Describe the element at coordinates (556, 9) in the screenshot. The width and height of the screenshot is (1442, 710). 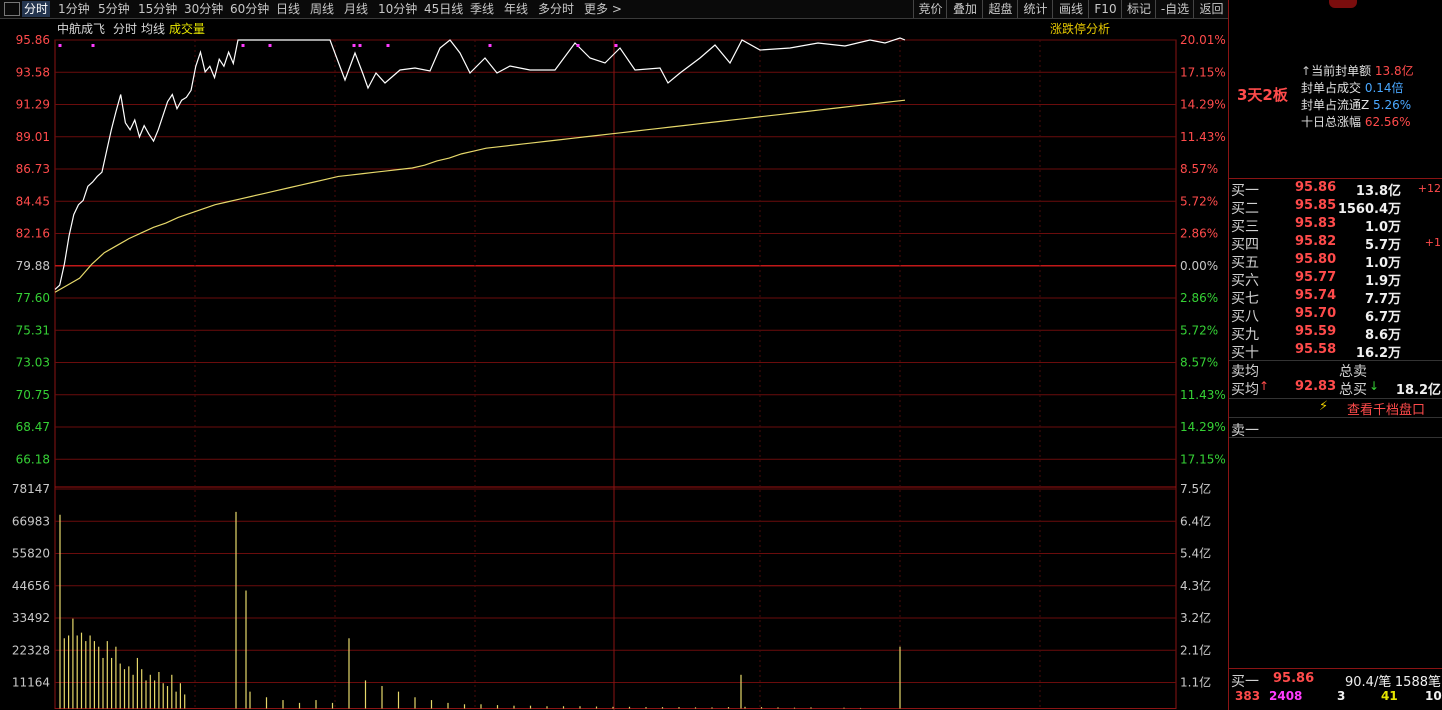
I see `tab-13: 多分时` at that location.